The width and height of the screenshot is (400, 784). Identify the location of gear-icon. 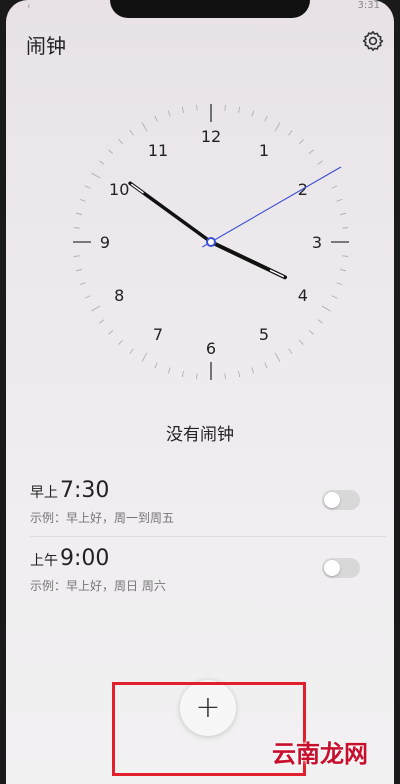
(373, 41).